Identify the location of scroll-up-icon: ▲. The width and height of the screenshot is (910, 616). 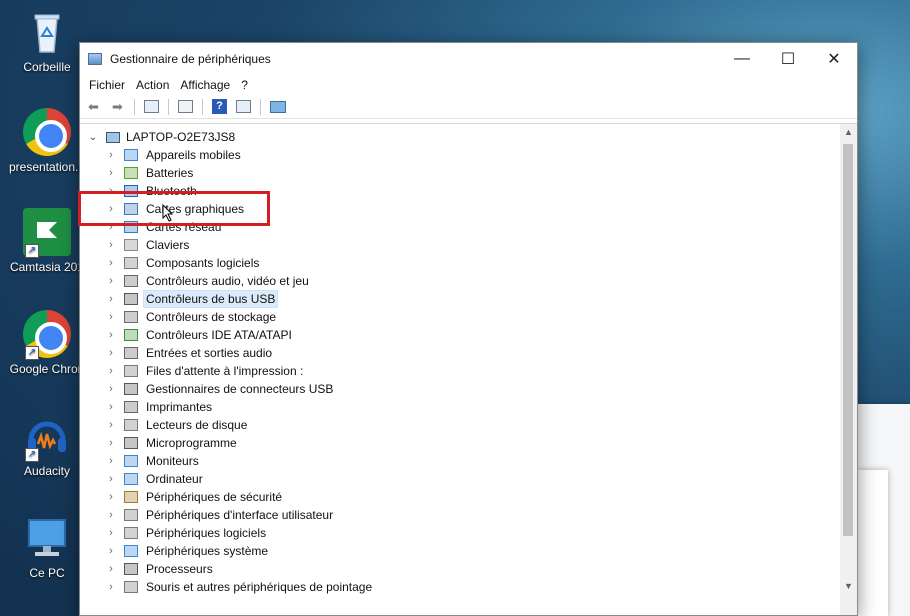
(848, 132).